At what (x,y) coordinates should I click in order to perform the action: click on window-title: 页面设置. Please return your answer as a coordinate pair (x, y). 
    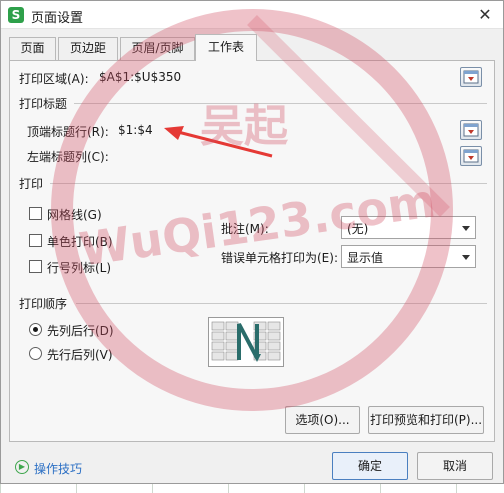
    Looking at the image, I should click on (57, 18).